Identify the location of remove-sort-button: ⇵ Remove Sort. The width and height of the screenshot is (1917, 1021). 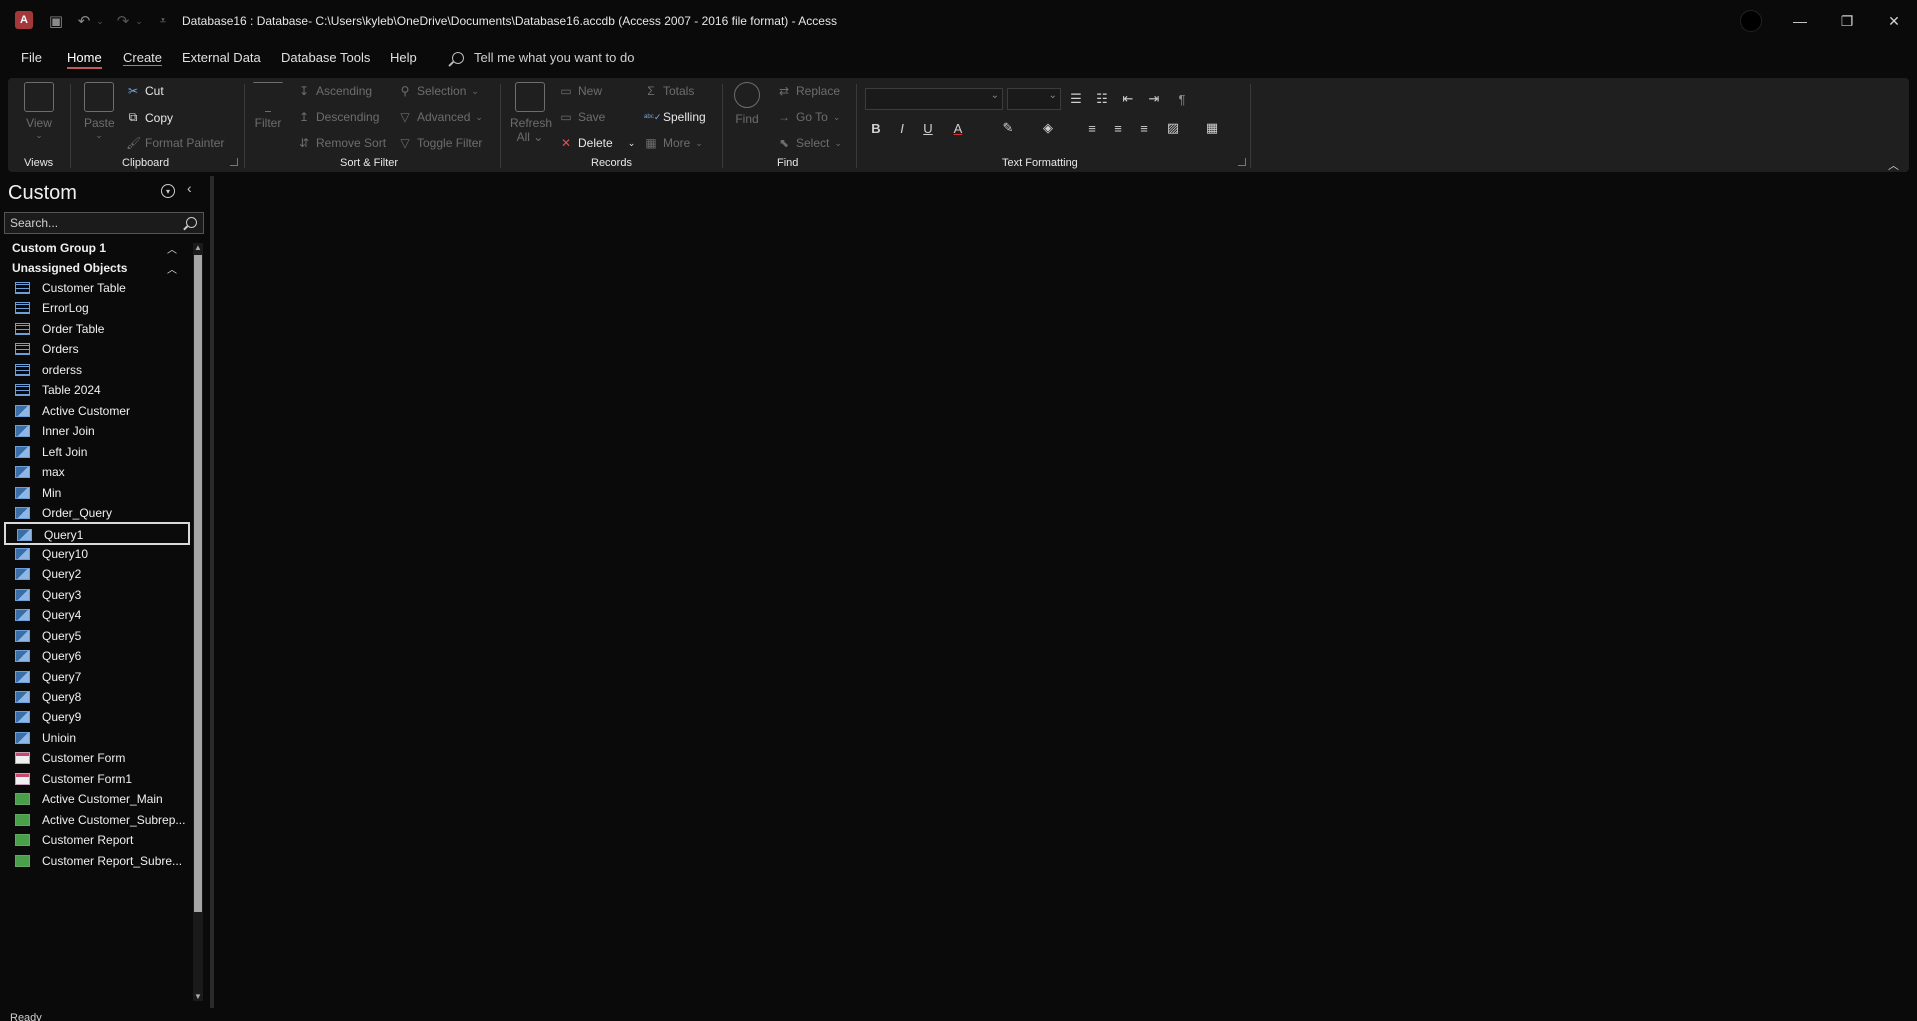
(341, 143).